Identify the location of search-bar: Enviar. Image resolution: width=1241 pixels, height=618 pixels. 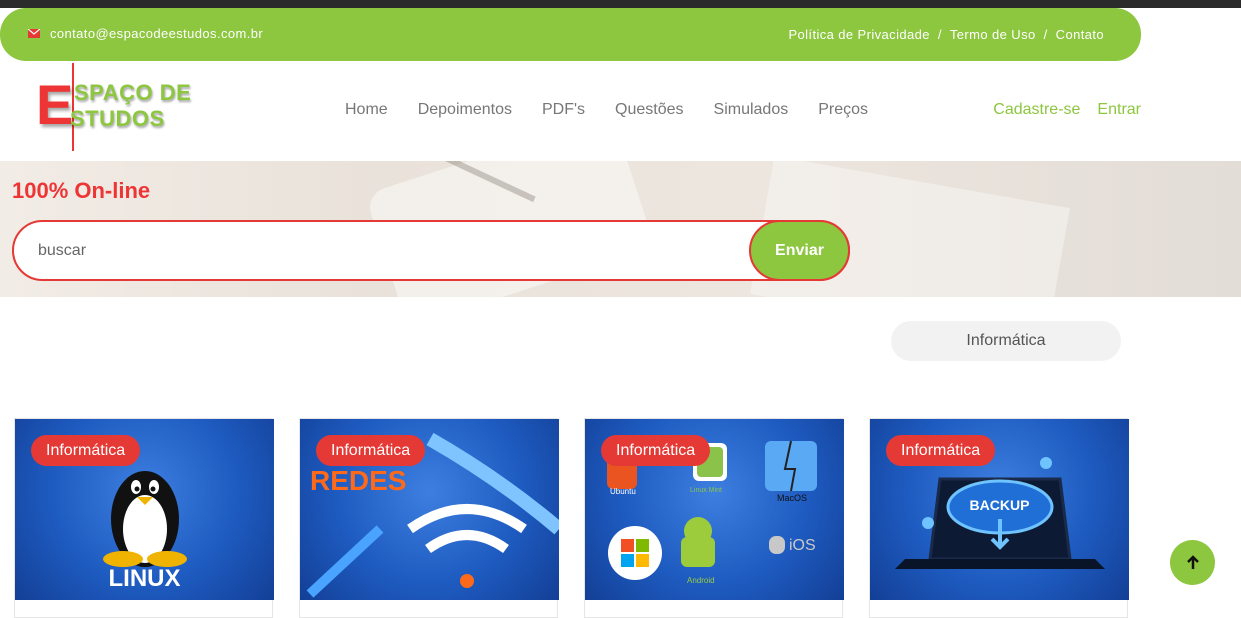
(431, 250).